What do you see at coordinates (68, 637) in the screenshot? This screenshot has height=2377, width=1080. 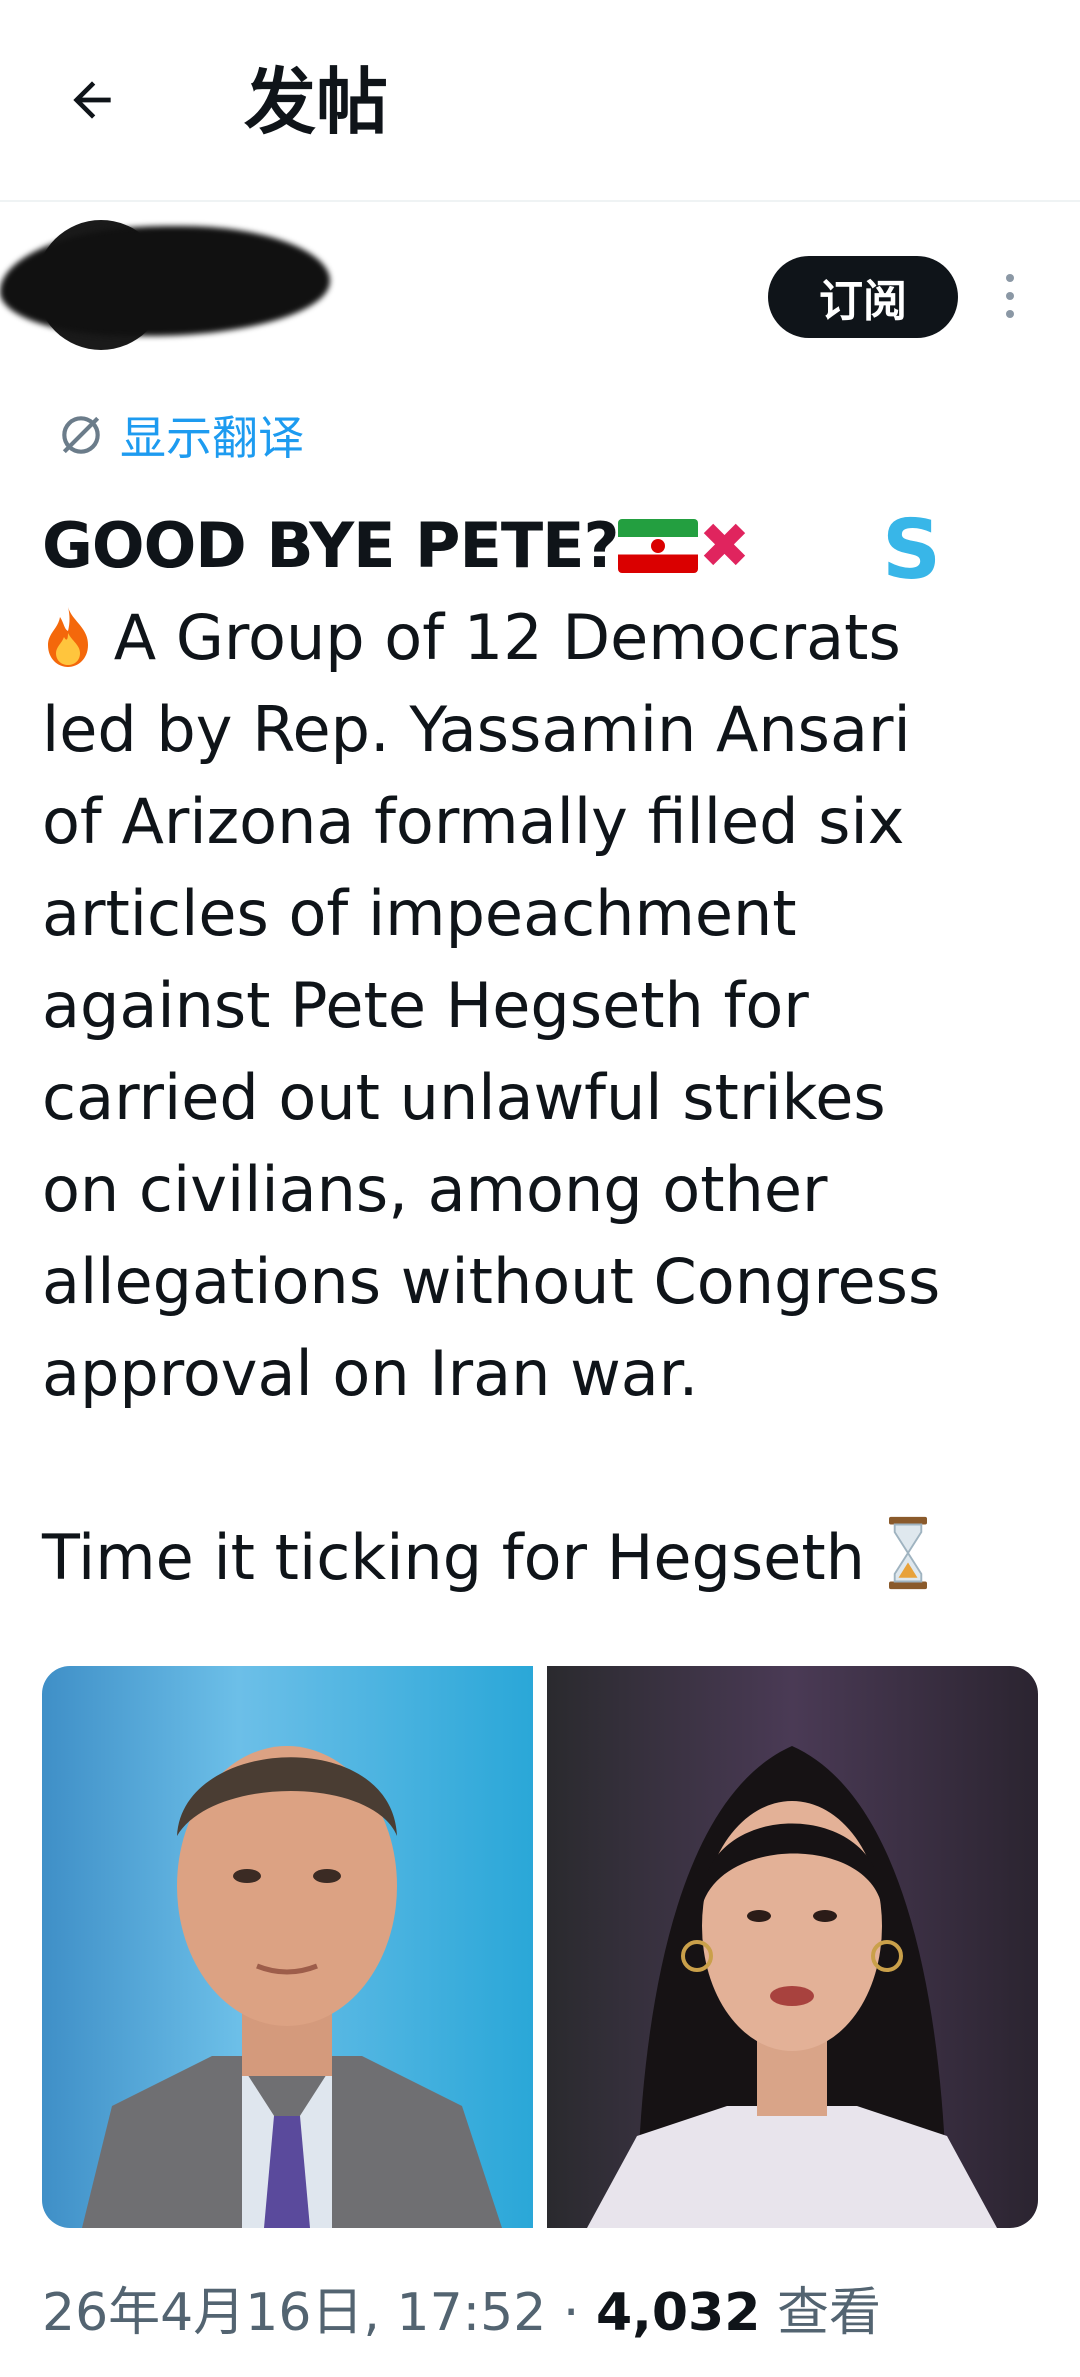 I see `fire-icon` at bounding box center [68, 637].